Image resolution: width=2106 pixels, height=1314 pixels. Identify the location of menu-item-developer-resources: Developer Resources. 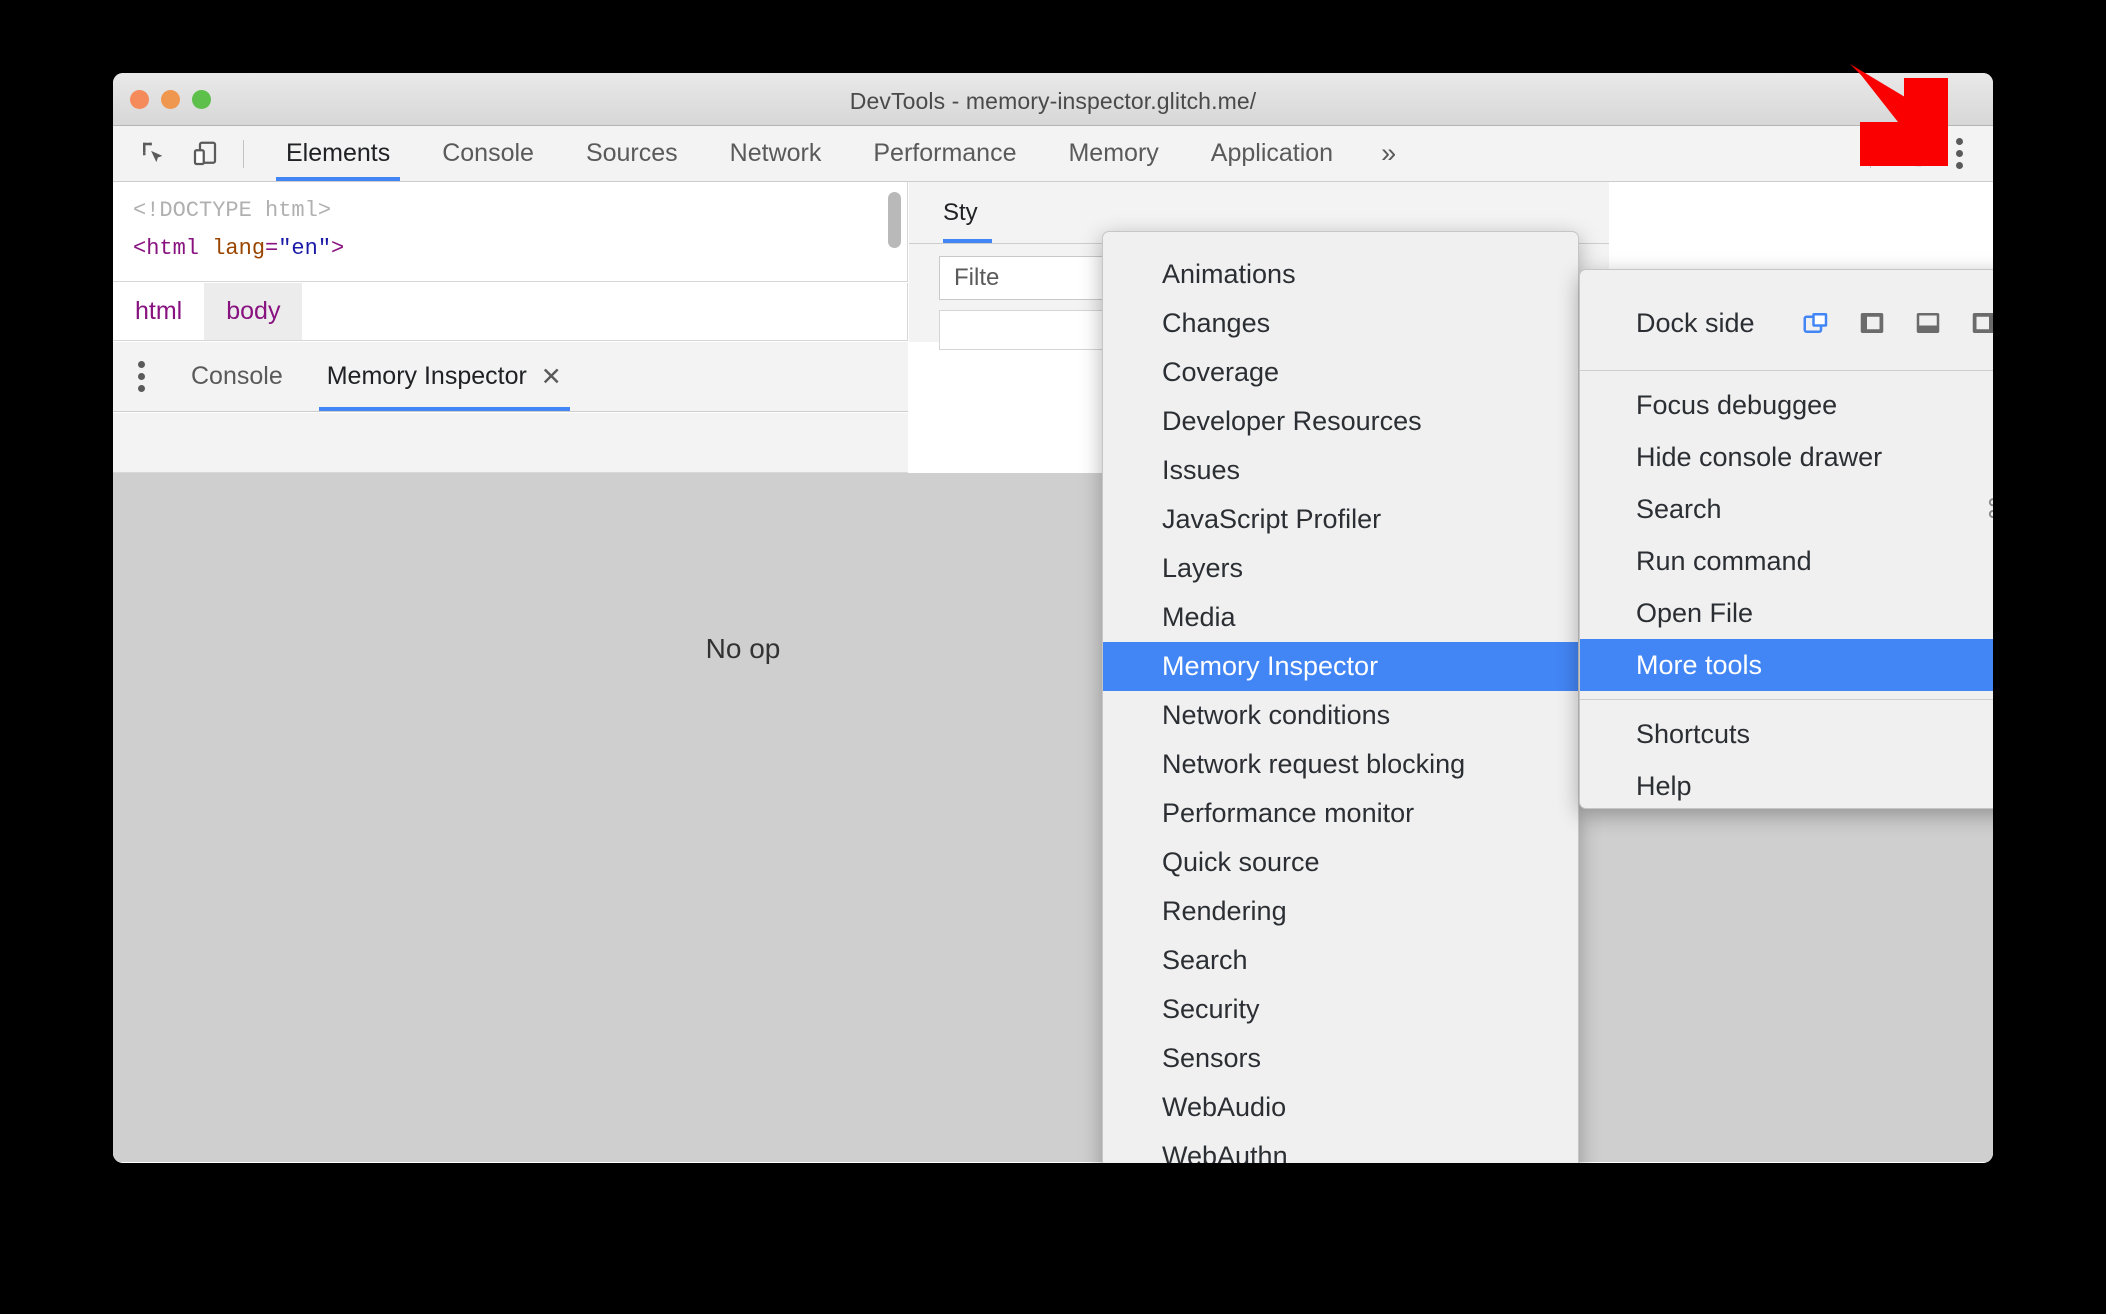
(1340, 421).